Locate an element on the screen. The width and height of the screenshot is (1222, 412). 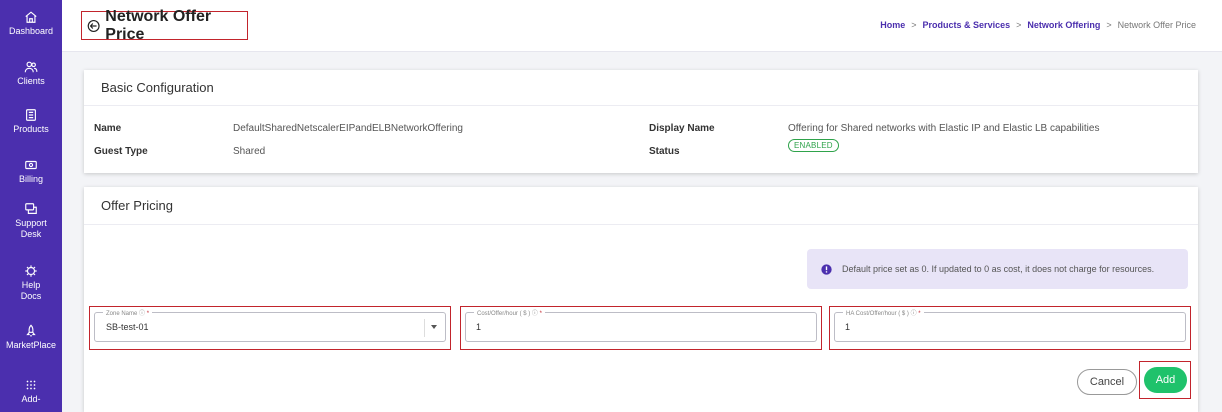
cancel-button: Cancel is located at coordinates (1107, 382).